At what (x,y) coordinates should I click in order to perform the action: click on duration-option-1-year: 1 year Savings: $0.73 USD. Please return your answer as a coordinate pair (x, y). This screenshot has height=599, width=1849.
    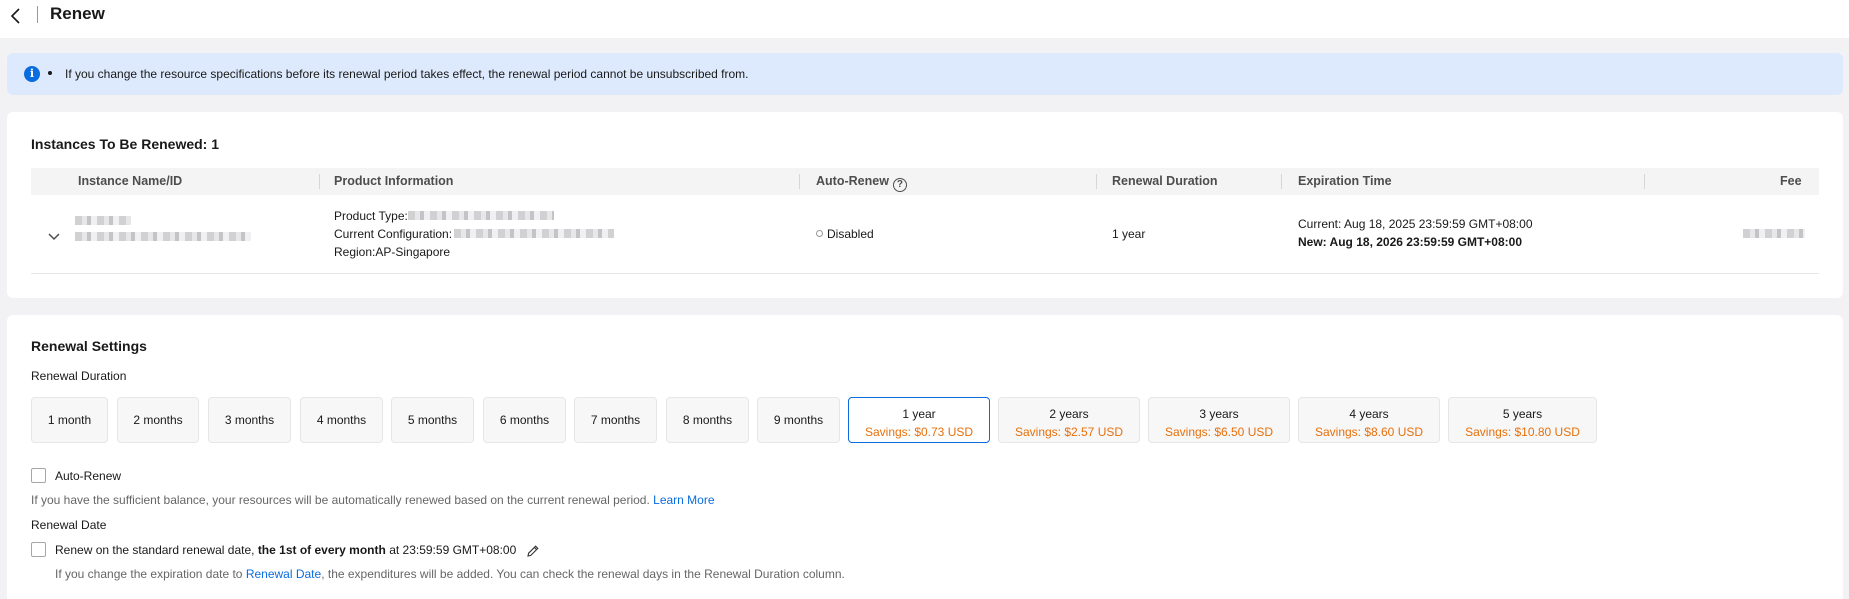
    Looking at the image, I should click on (919, 420).